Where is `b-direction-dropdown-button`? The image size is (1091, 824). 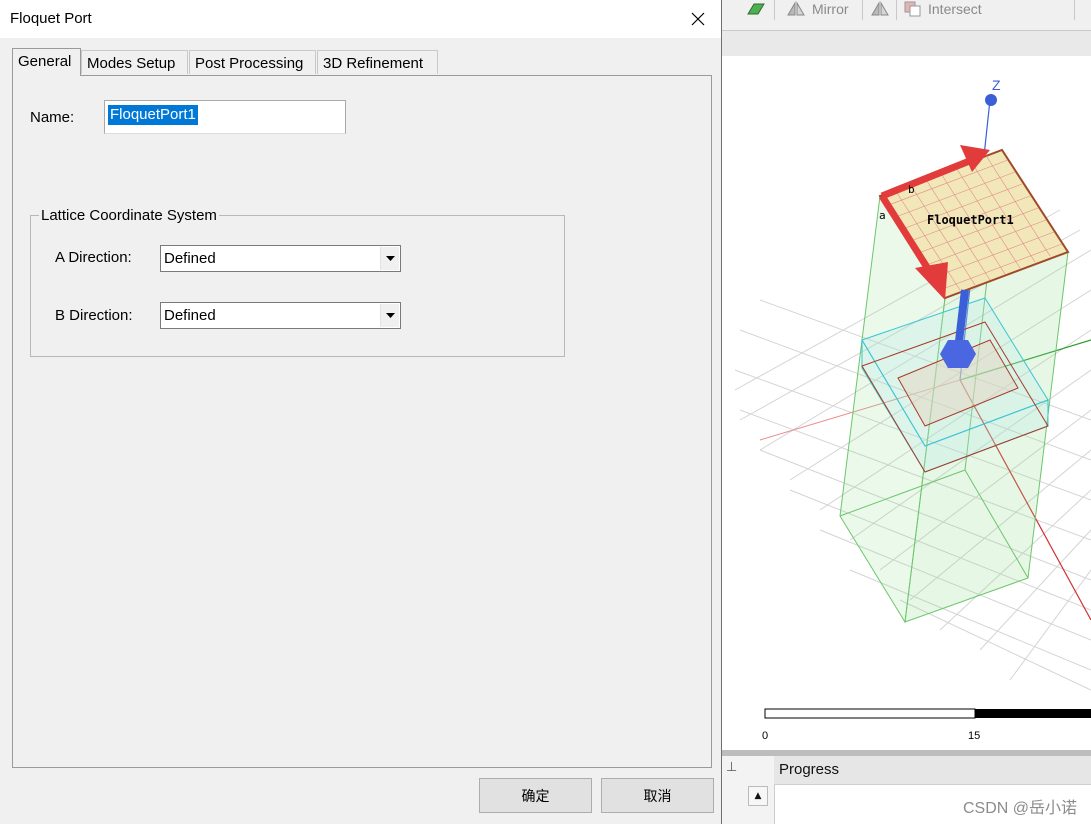
b-direction-dropdown-button is located at coordinates (389, 315).